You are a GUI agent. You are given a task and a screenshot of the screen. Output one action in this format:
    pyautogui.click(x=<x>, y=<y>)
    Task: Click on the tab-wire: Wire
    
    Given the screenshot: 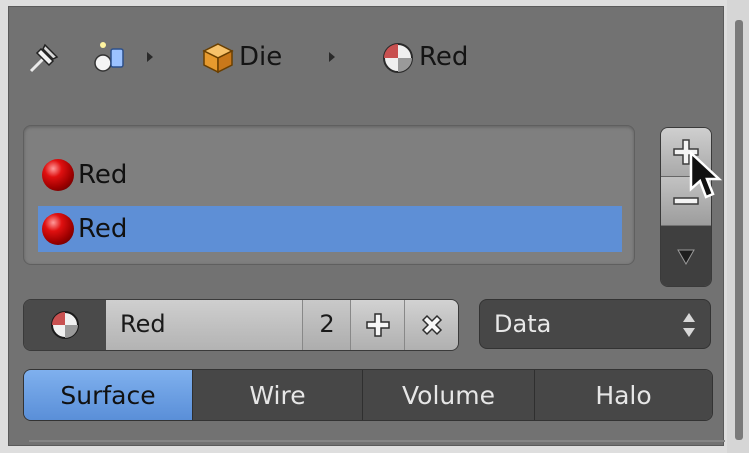 What is the action you would take?
    pyautogui.click(x=277, y=395)
    